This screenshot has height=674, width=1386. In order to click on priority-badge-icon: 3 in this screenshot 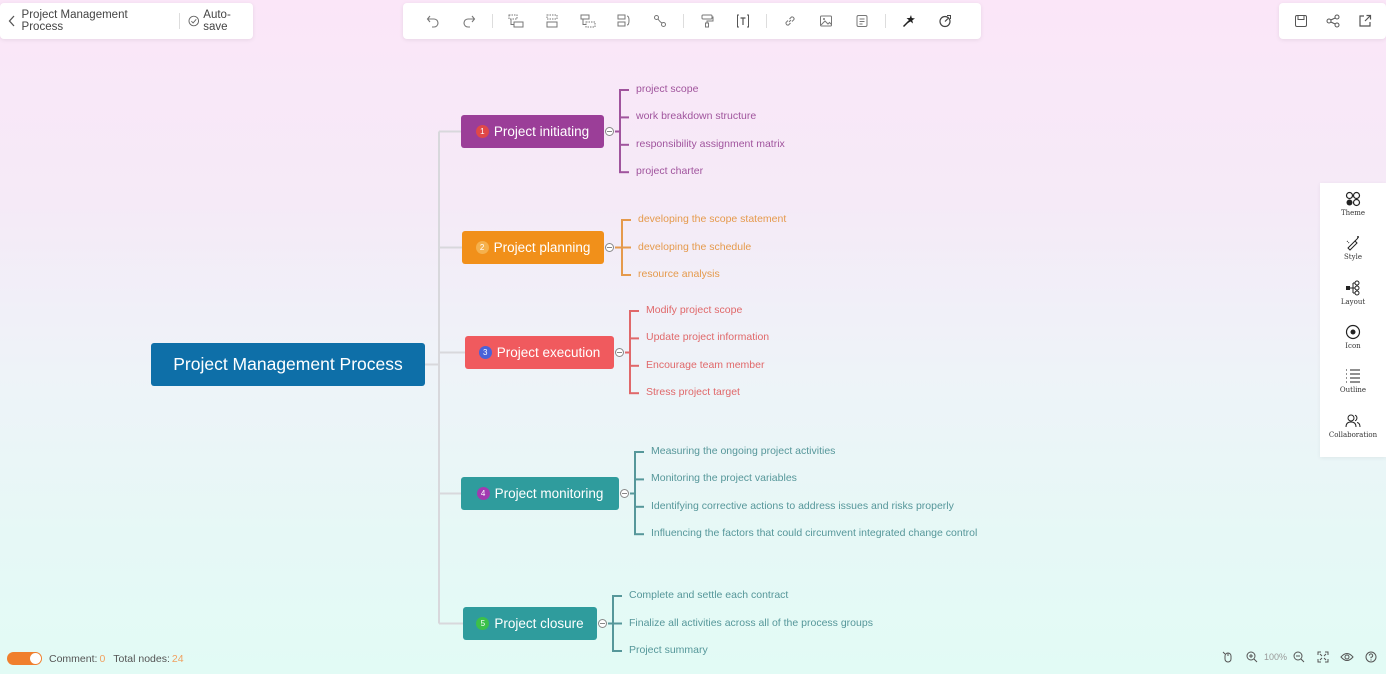, I will do `click(485, 352)`.